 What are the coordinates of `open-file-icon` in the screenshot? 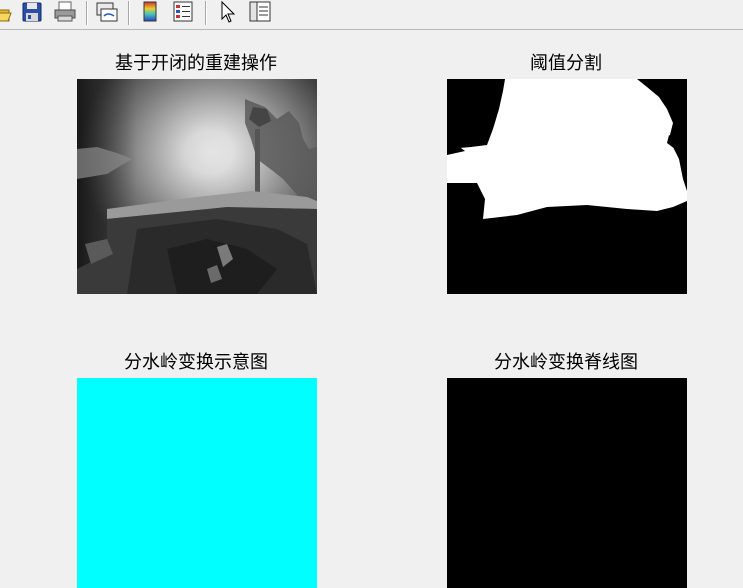 It's located at (6, 12).